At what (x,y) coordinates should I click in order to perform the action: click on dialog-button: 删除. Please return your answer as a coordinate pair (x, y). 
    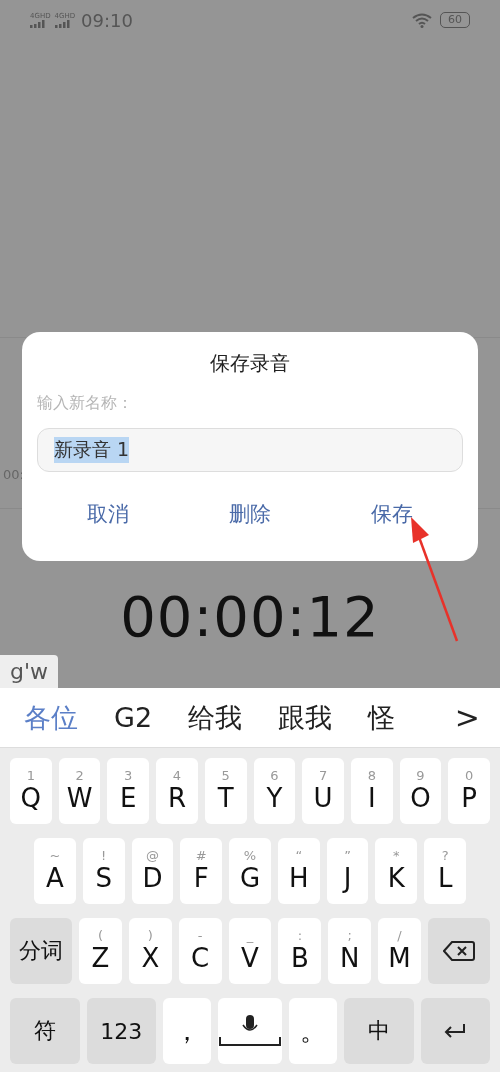
    Looking at the image, I should click on (250, 514).